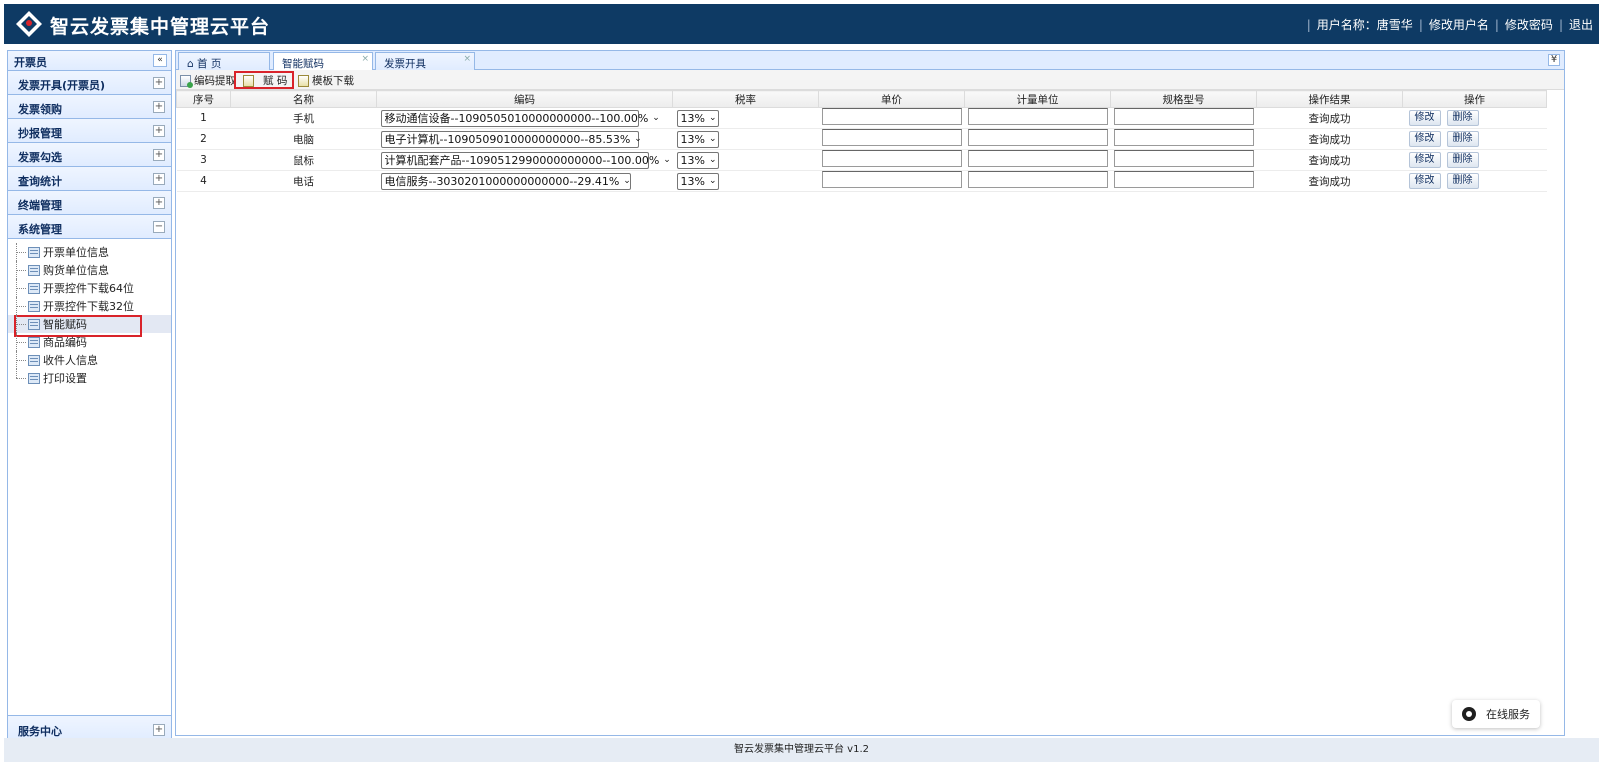 This screenshot has height=784, width=1602. Describe the element at coordinates (891, 99) in the screenshot. I see `col-header-price: 单价` at that location.